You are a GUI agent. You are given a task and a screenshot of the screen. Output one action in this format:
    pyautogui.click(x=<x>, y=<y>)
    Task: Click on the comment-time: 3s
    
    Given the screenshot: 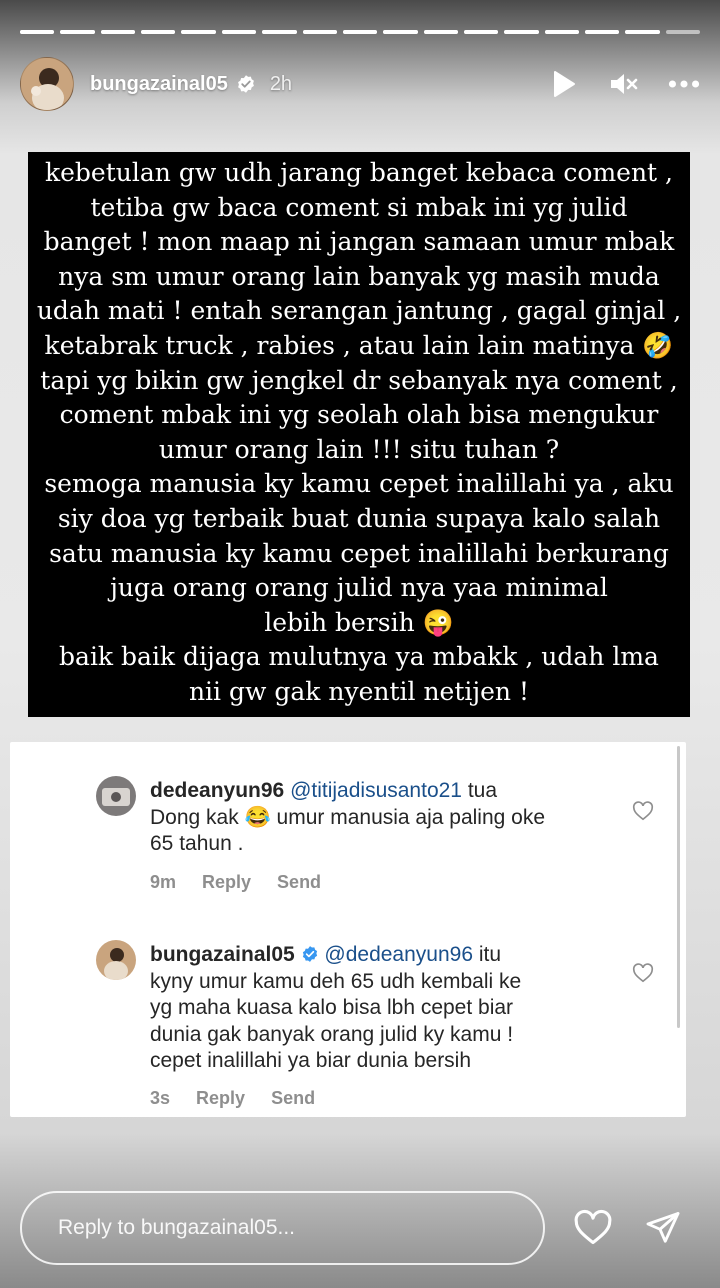 What is the action you would take?
    pyautogui.click(x=160, y=1098)
    